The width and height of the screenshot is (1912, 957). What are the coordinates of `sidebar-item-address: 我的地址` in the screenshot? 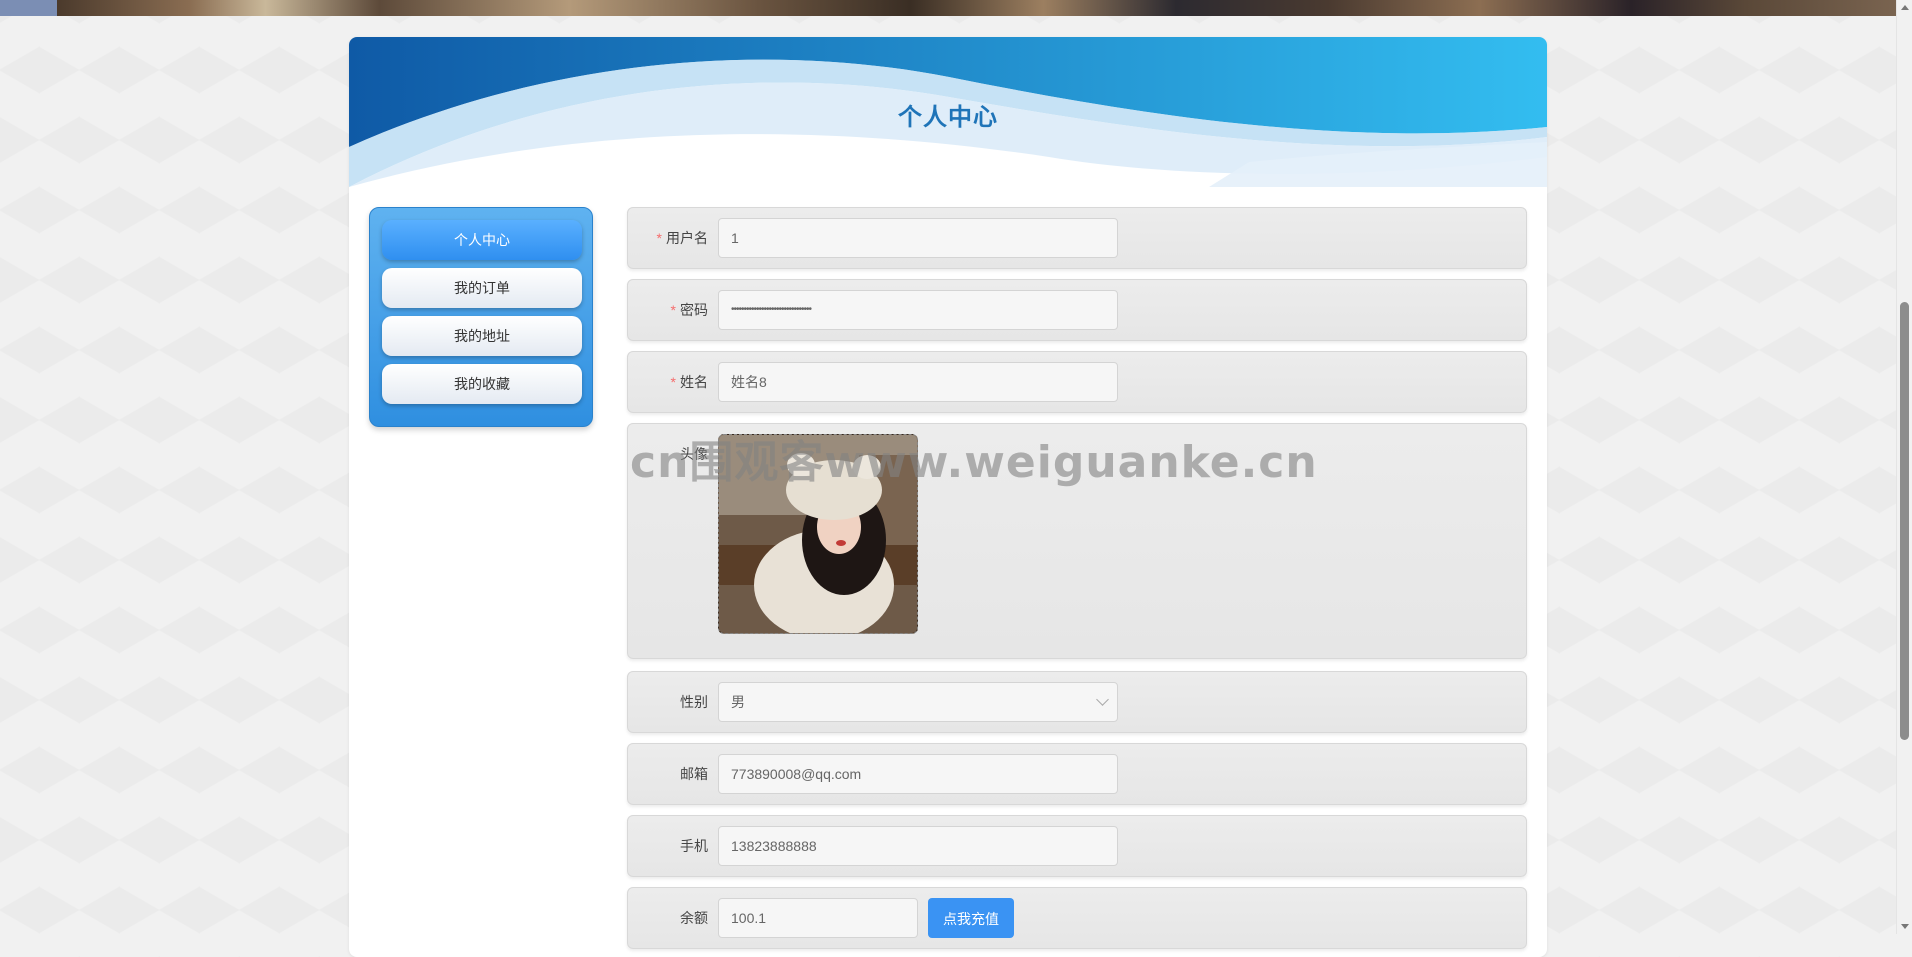 It's located at (482, 336).